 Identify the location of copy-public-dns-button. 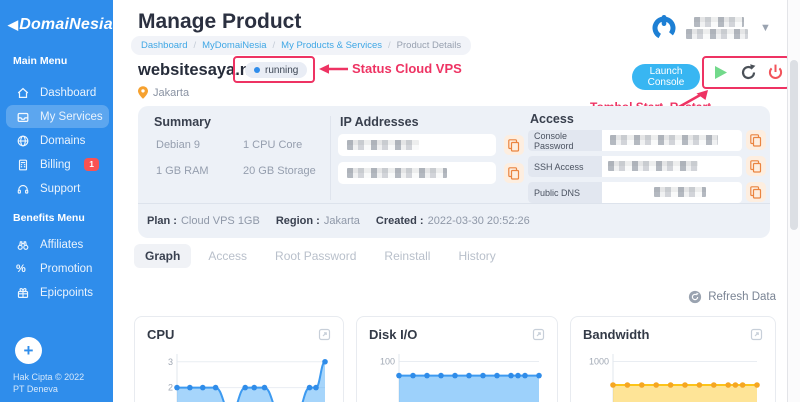
(756, 192).